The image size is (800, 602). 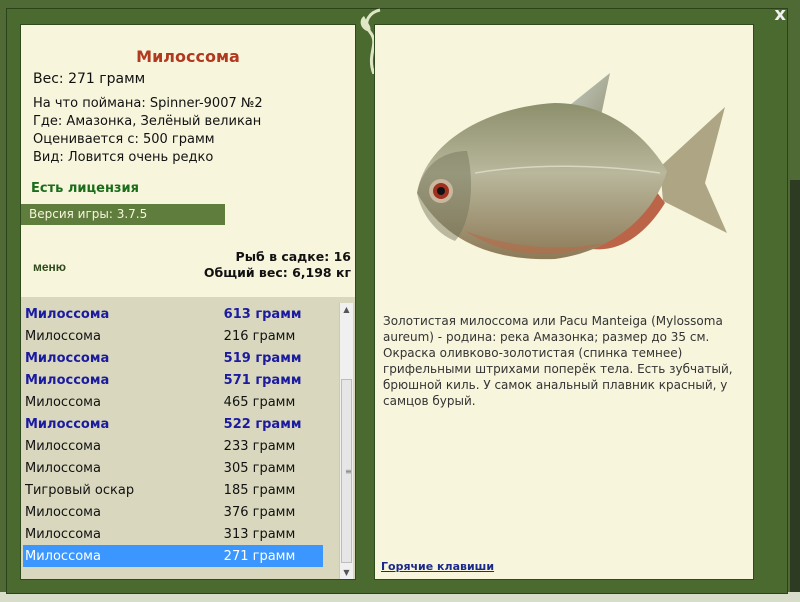 I want to click on menu-button: меню, so click(x=49, y=267).